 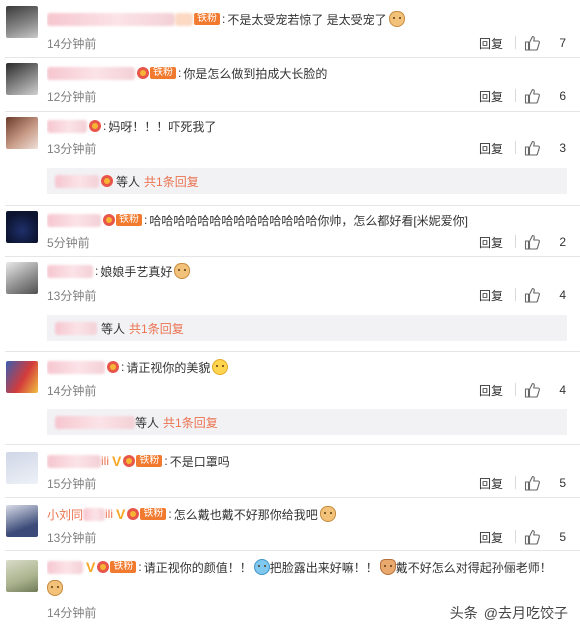 What do you see at coordinates (197, 567) in the screenshot?
I see `comment-text-part-1: 请正视你的颜值！！` at bounding box center [197, 567].